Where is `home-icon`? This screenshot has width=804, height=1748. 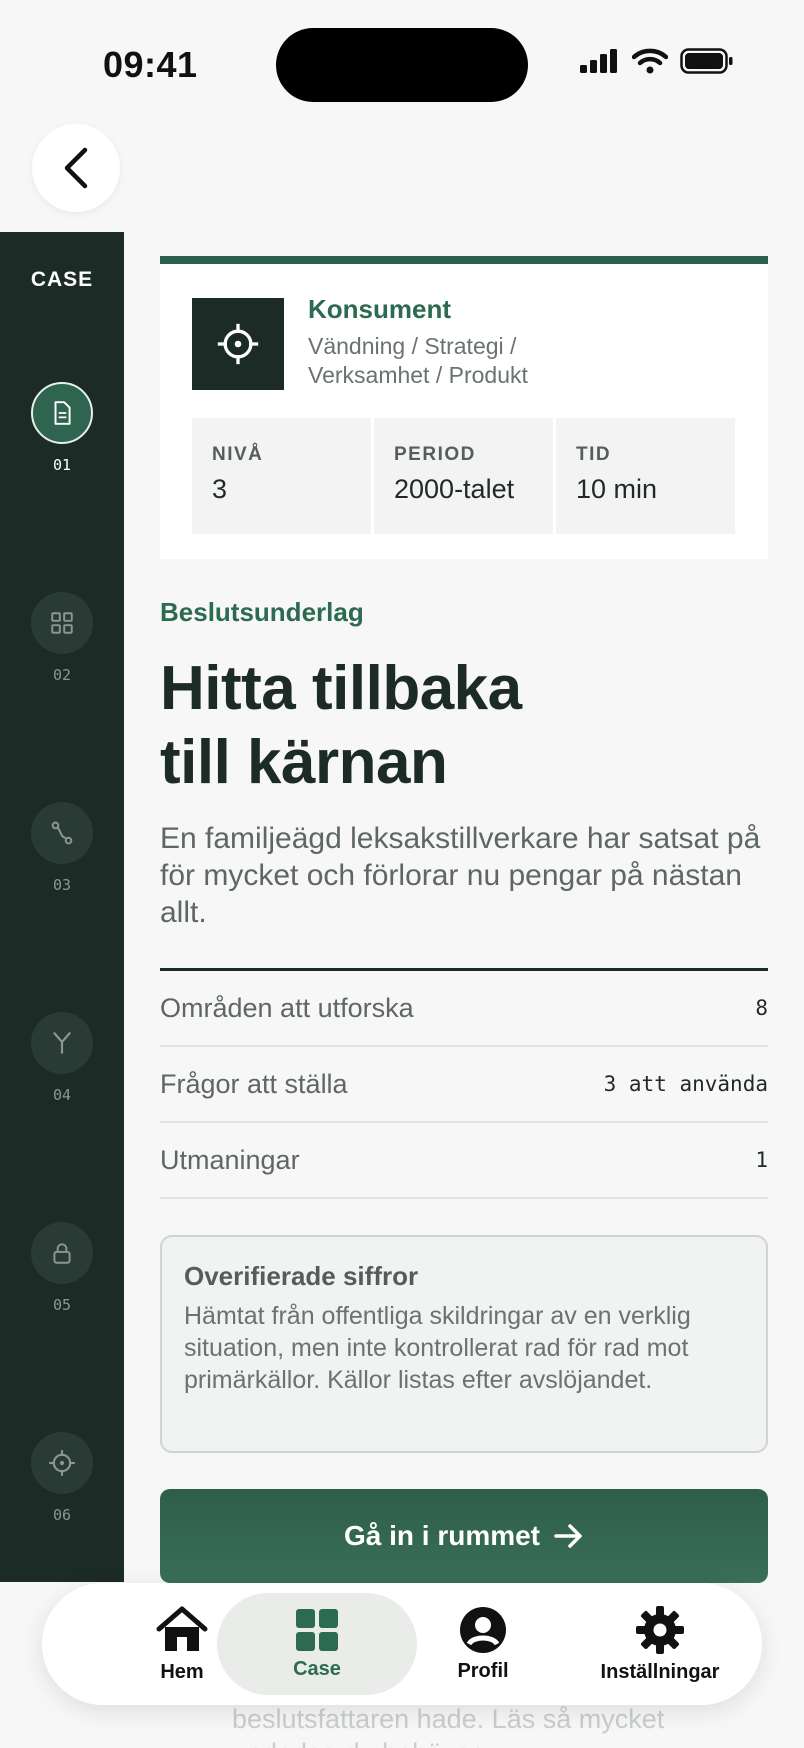 home-icon is located at coordinates (182, 1628).